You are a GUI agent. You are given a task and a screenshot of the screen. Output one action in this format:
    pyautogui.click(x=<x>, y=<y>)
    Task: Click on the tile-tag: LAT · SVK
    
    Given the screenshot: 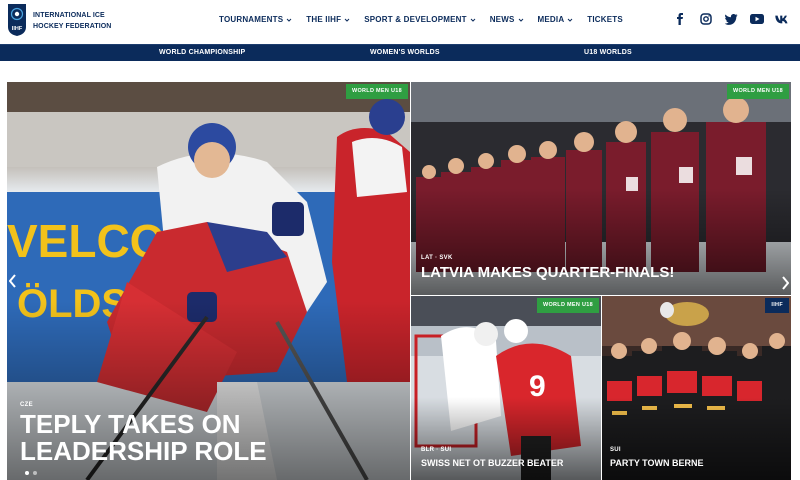 What is the action you would take?
    pyautogui.click(x=437, y=258)
    